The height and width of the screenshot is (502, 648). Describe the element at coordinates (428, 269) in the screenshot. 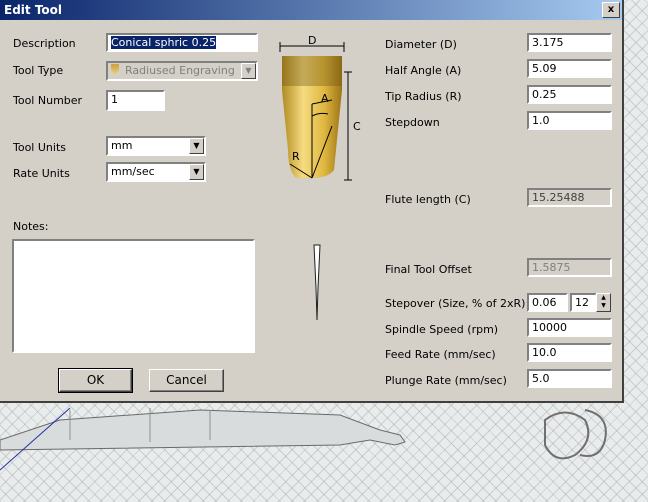

I see `final-offset-label: Final Tool Offset` at that location.